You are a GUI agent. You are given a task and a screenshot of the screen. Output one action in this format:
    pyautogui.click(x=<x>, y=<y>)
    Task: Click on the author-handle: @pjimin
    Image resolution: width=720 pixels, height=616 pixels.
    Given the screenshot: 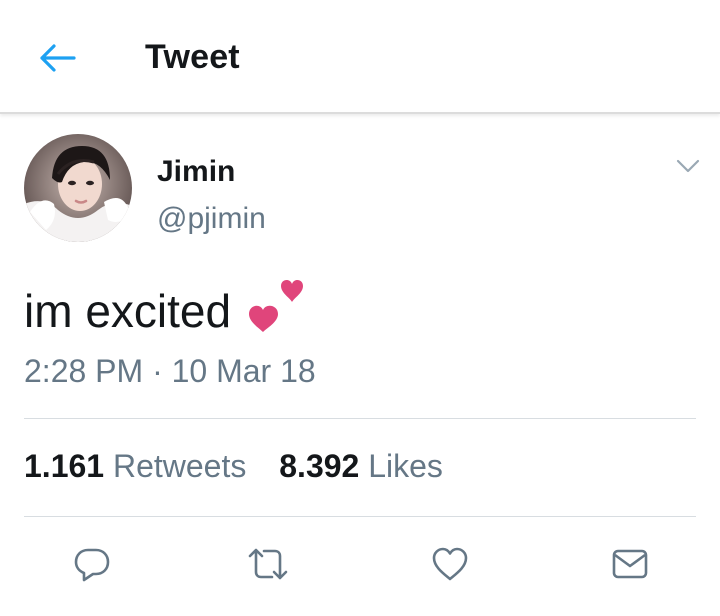 What is the action you would take?
    pyautogui.click(x=211, y=219)
    